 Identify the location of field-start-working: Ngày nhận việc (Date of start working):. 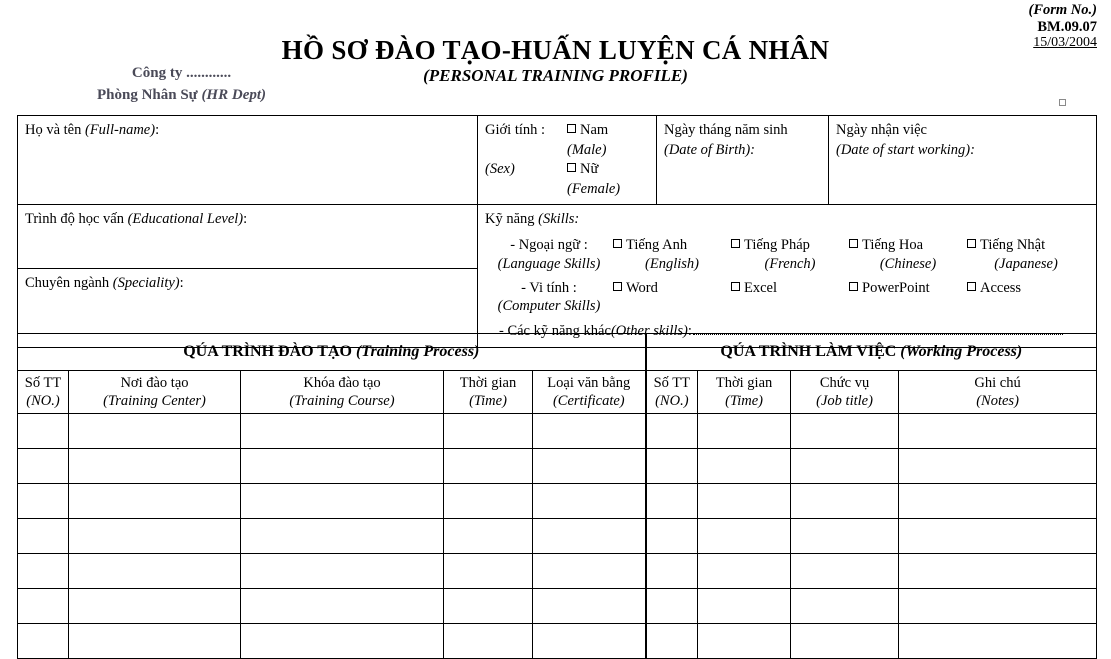
(962, 160).